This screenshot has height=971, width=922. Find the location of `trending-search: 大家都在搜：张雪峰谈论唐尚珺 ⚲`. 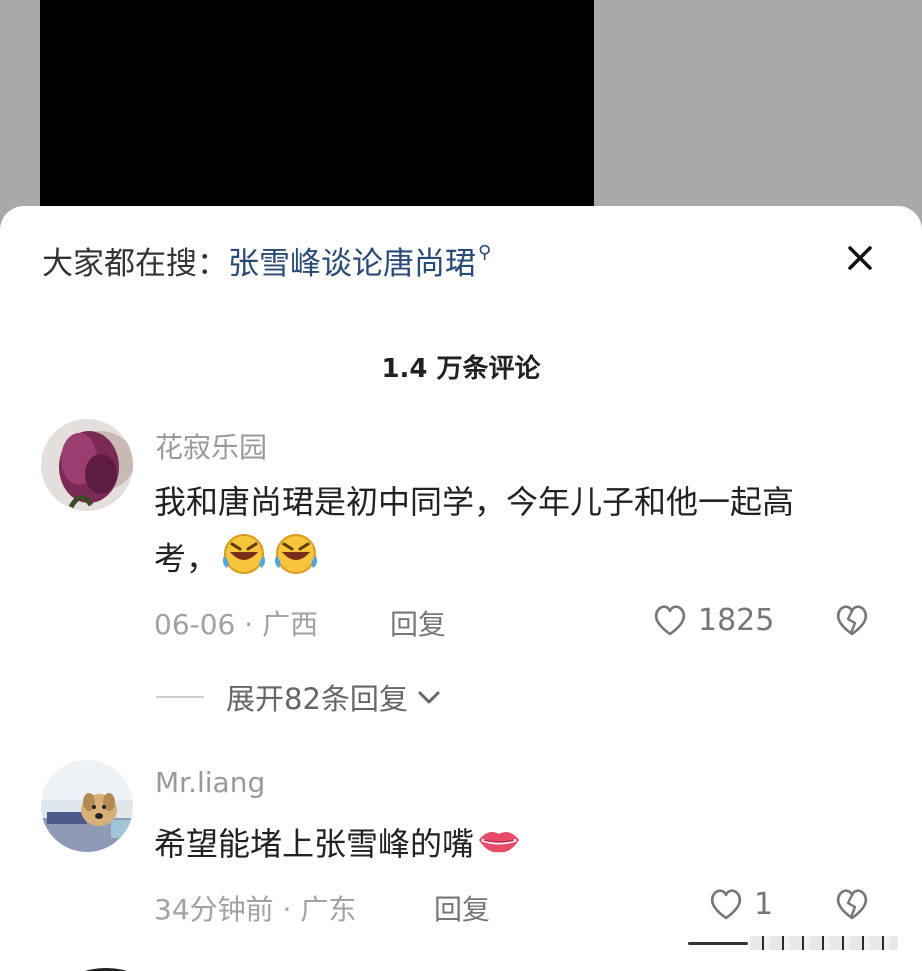

trending-search: 大家都在搜：张雪峰谈论唐尚珺 ⚲ is located at coordinates (266, 260).